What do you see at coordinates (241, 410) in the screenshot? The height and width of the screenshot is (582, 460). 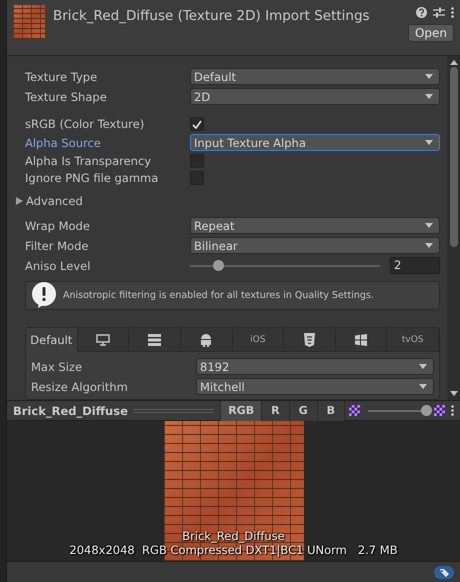 I see `channel-button: RGB` at bounding box center [241, 410].